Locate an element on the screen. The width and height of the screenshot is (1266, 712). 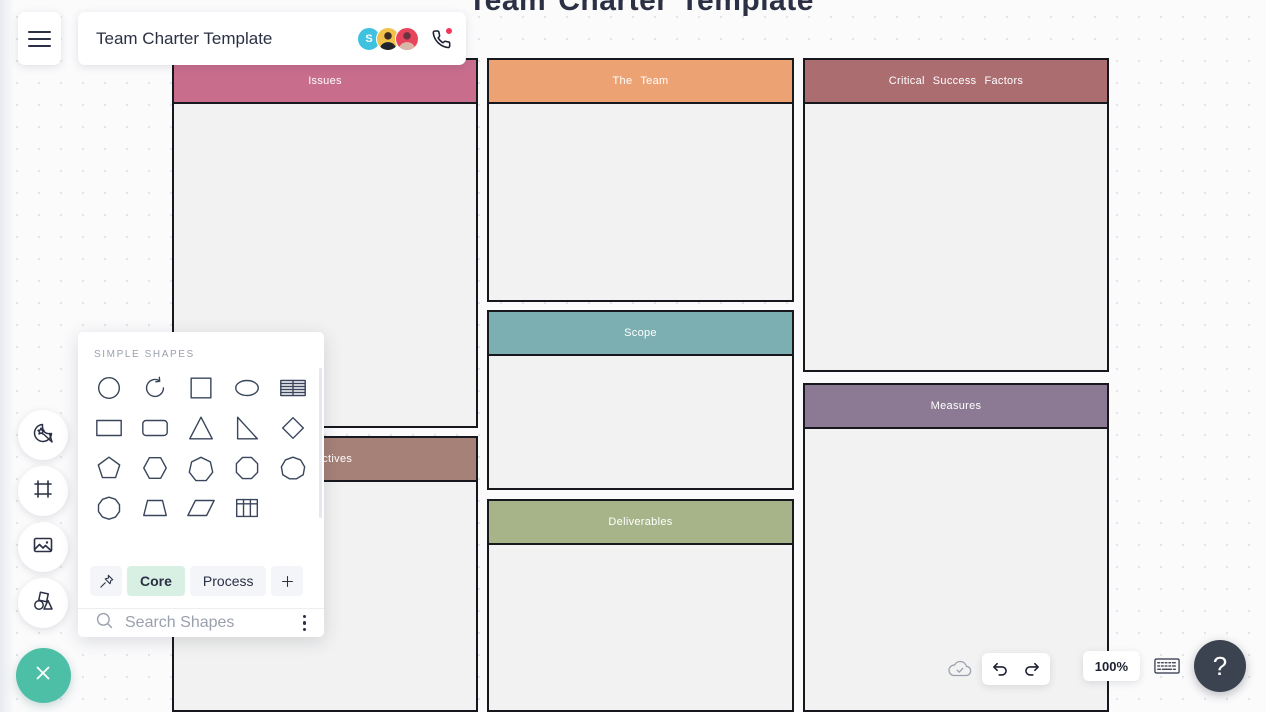
shape-right-triangle is located at coordinates (247, 428).